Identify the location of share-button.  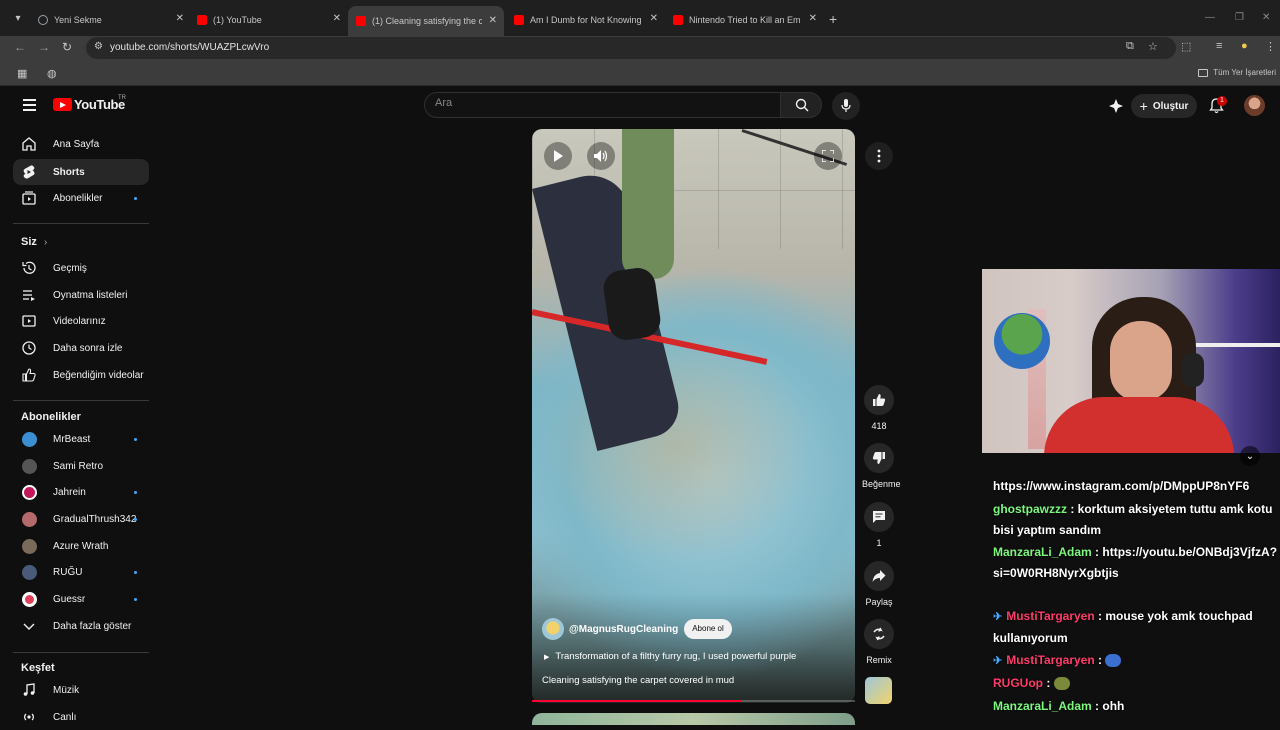
(879, 576).